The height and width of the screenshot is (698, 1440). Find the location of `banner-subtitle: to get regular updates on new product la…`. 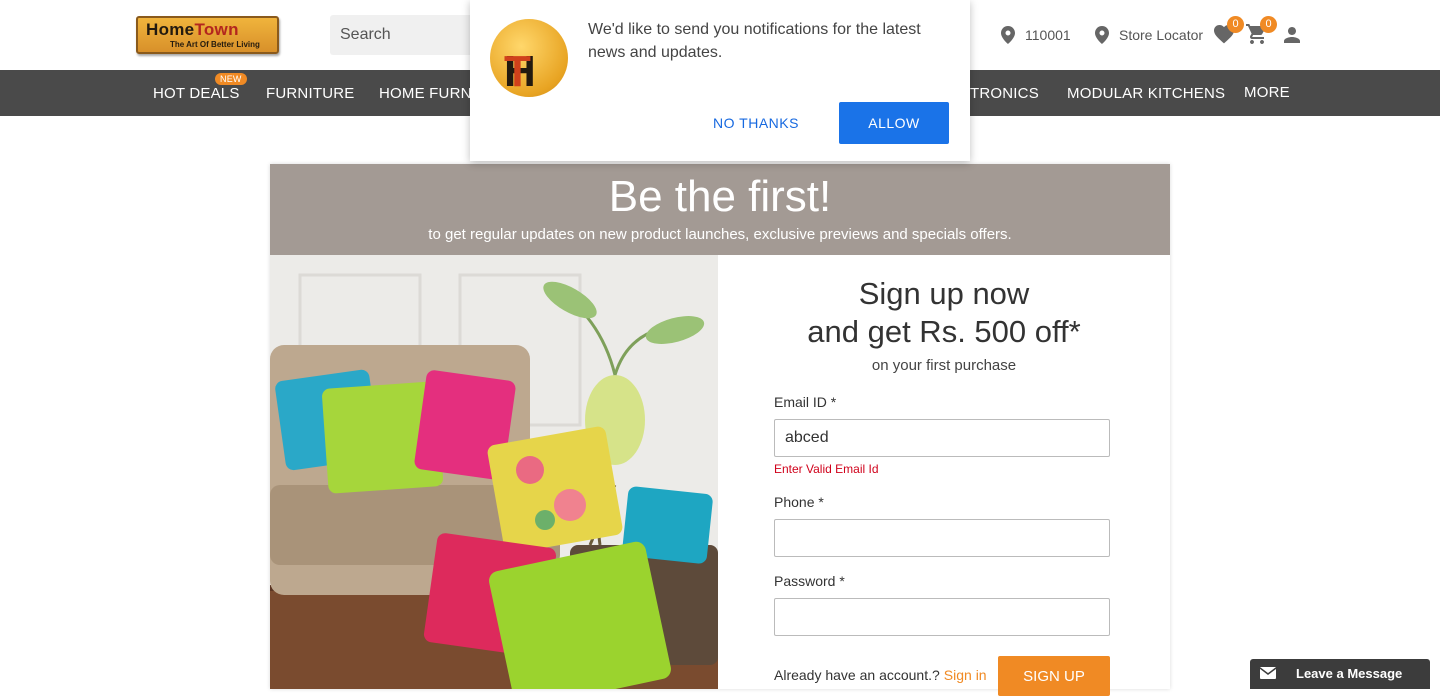

banner-subtitle: to get regular updates on new product la… is located at coordinates (720, 234).